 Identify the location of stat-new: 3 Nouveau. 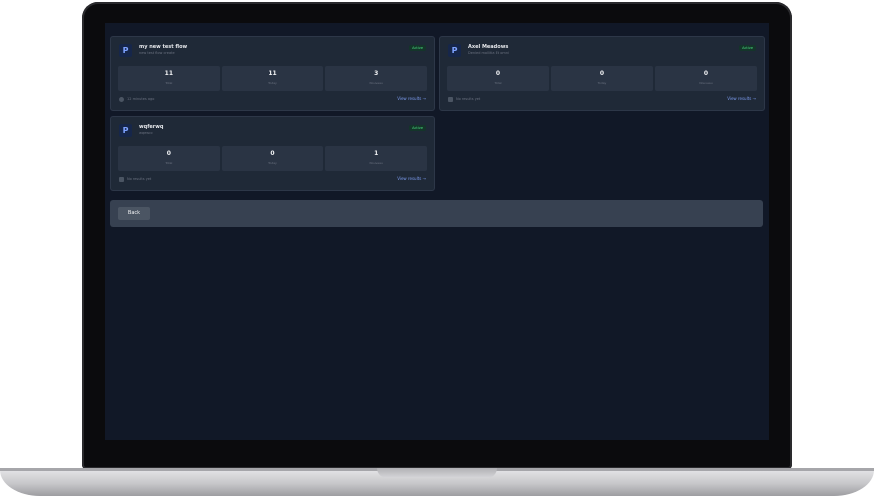
(376, 78).